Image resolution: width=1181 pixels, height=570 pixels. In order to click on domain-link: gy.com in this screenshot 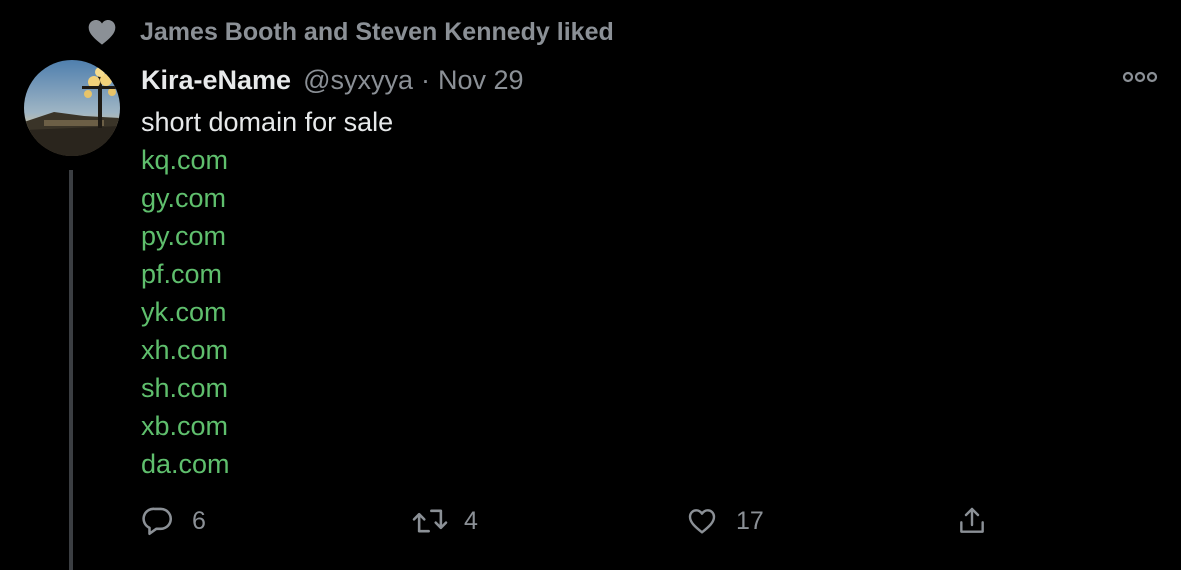, I will do `click(267, 198)`.